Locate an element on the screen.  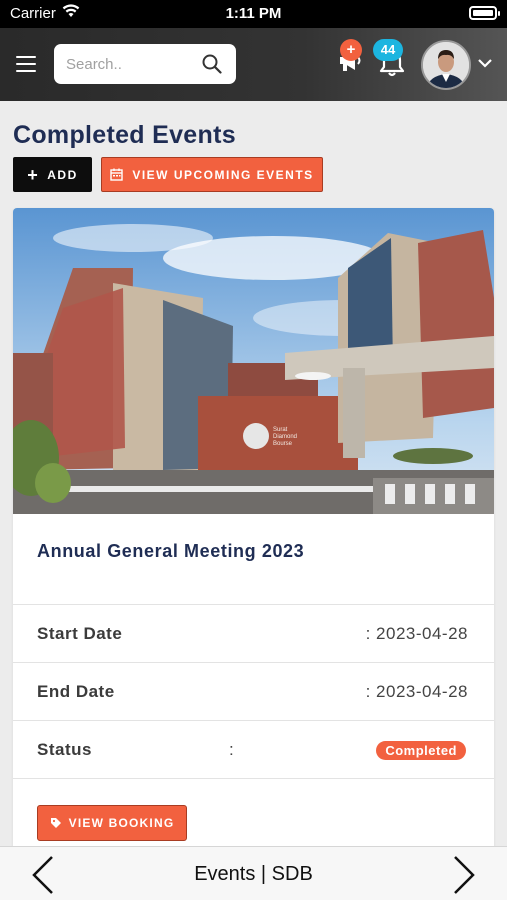
view-booking-button: VIEW BOOKING is located at coordinates (112, 823).